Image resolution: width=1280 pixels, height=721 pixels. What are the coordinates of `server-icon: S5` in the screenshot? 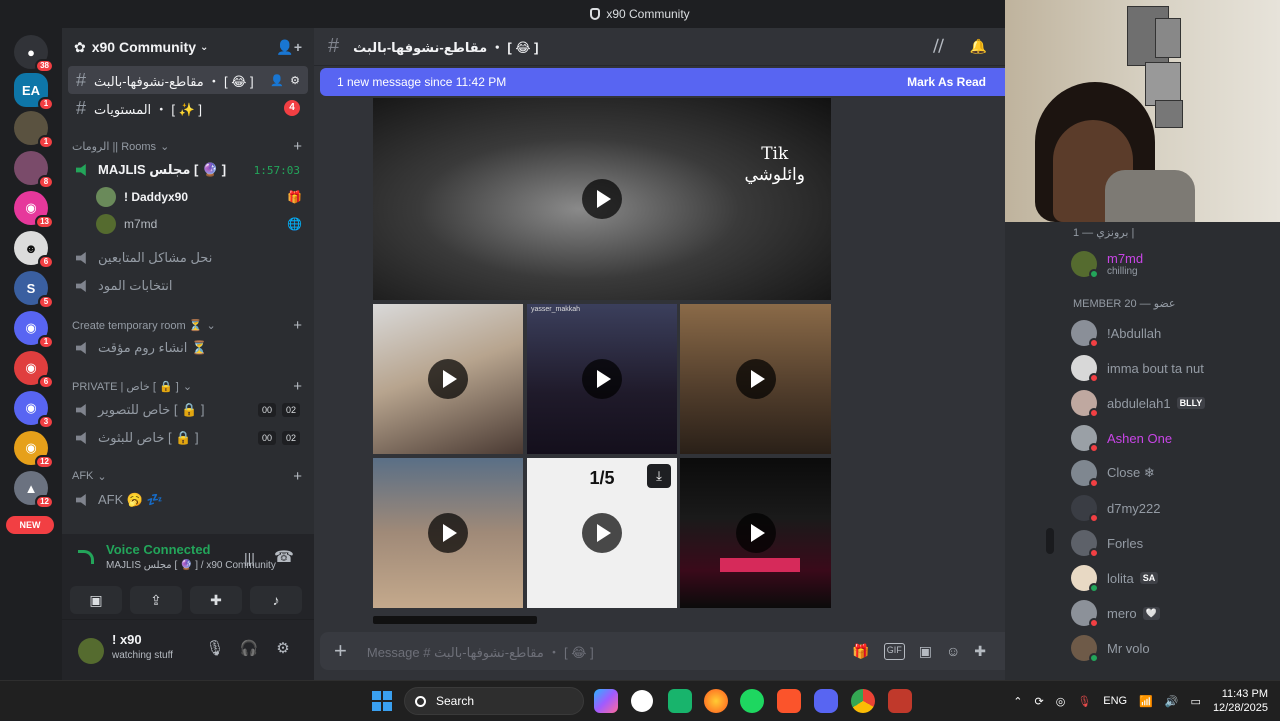 It's located at (34, 290).